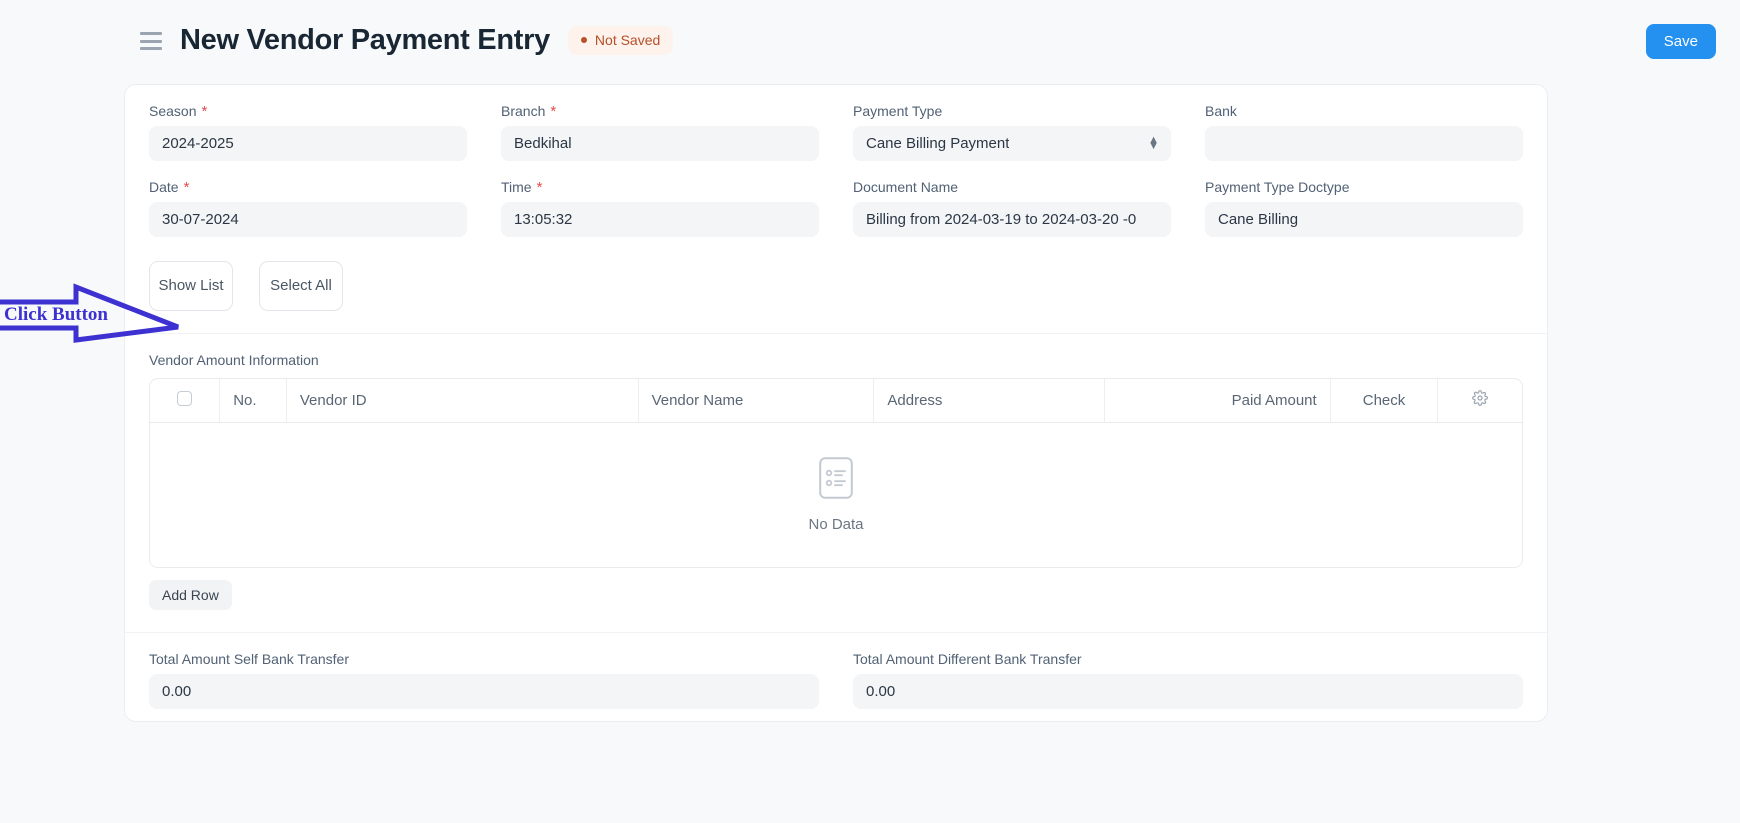 The image size is (1740, 823). What do you see at coordinates (529, 111) in the screenshot?
I see `field-label-branch: Branch *` at bounding box center [529, 111].